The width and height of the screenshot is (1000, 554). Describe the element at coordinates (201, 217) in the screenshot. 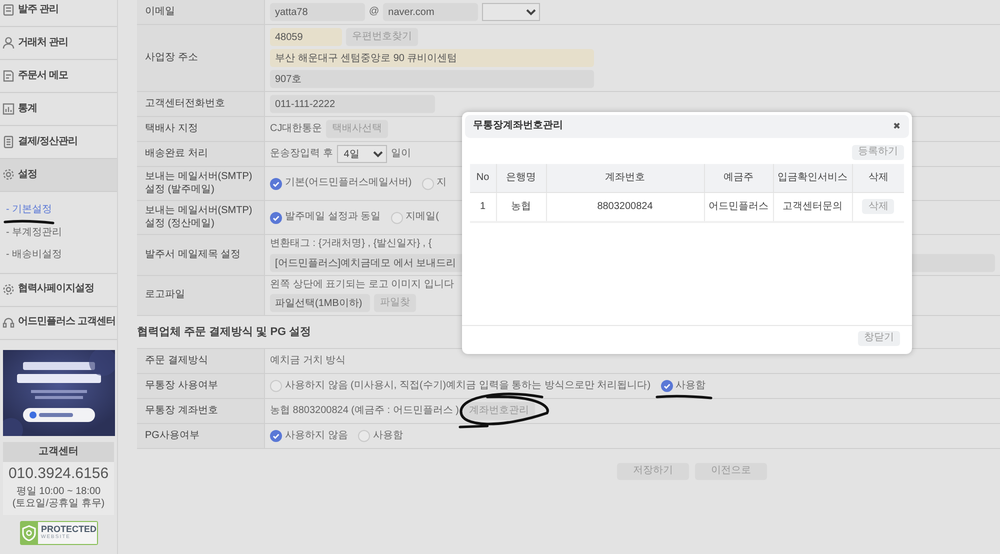

I see `row-label: 보내는 메일서버(SMTP) 설정 (정산메일)` at that location.